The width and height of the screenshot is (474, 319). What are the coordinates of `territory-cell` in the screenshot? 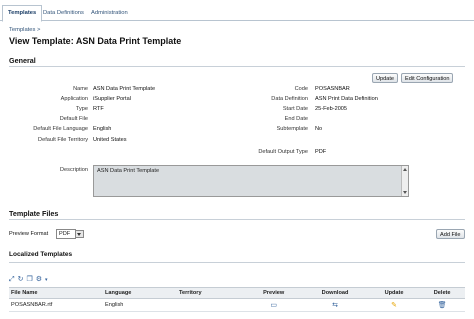 It's located at (211, 305).